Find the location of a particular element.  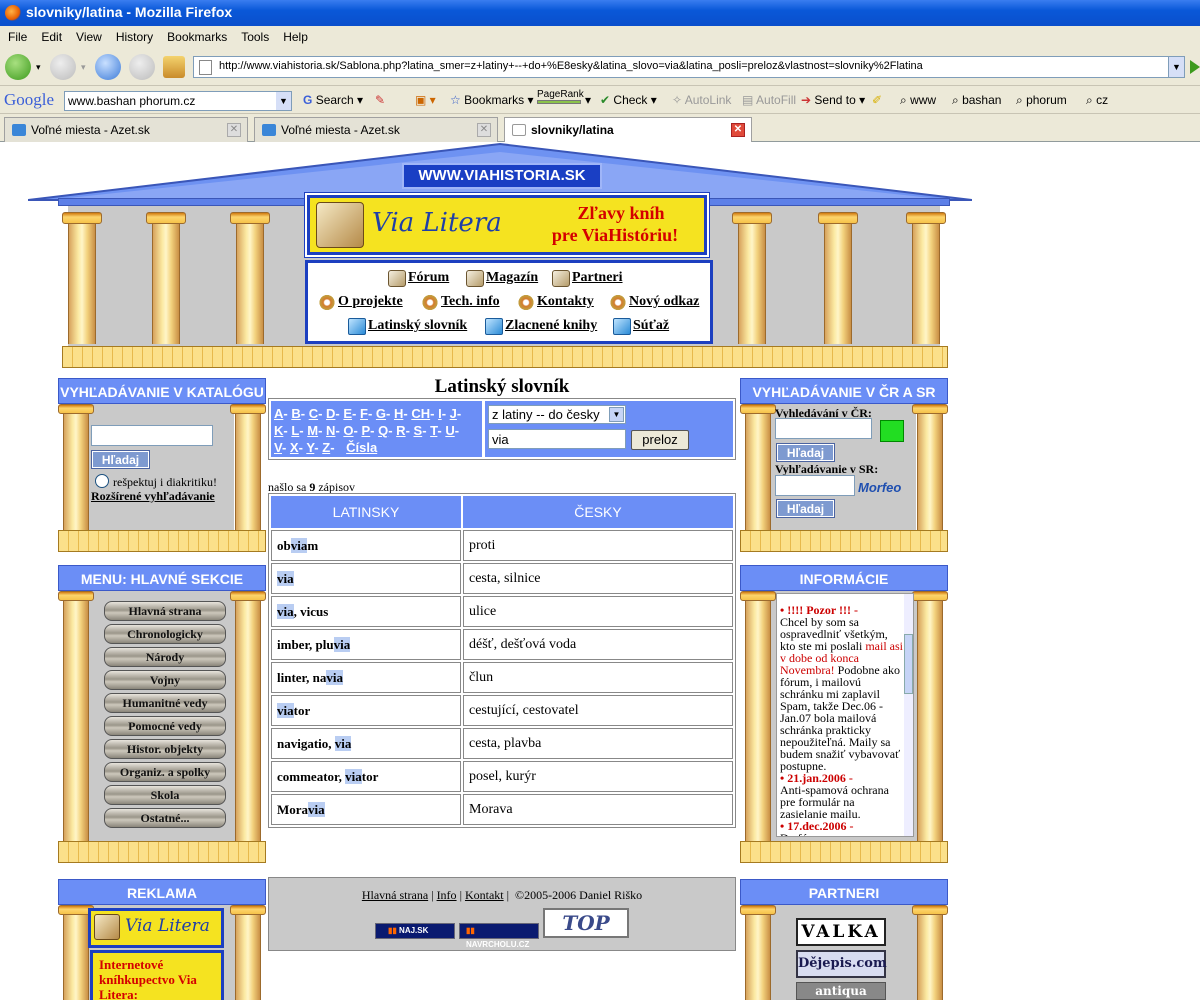

bookmarks-button: ☆ Bookmarks ▾ is located at coordinates (492, 100).